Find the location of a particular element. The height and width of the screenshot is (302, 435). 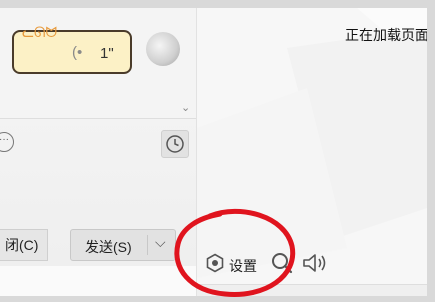

message-input is located at coordinates (98, 192).